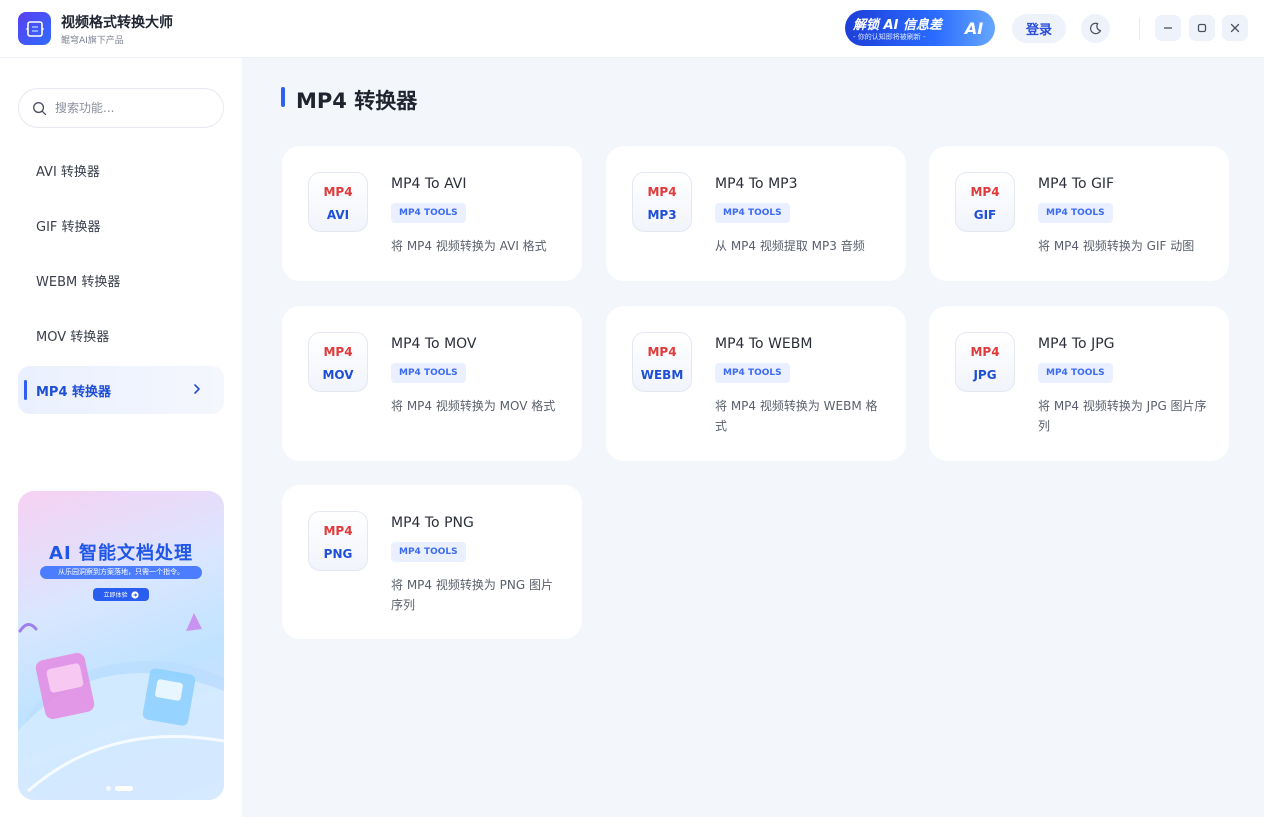 The image size is (1264, 817). I want to click on sidebar-item-label: WEBM 转换器, so click(78, 282).